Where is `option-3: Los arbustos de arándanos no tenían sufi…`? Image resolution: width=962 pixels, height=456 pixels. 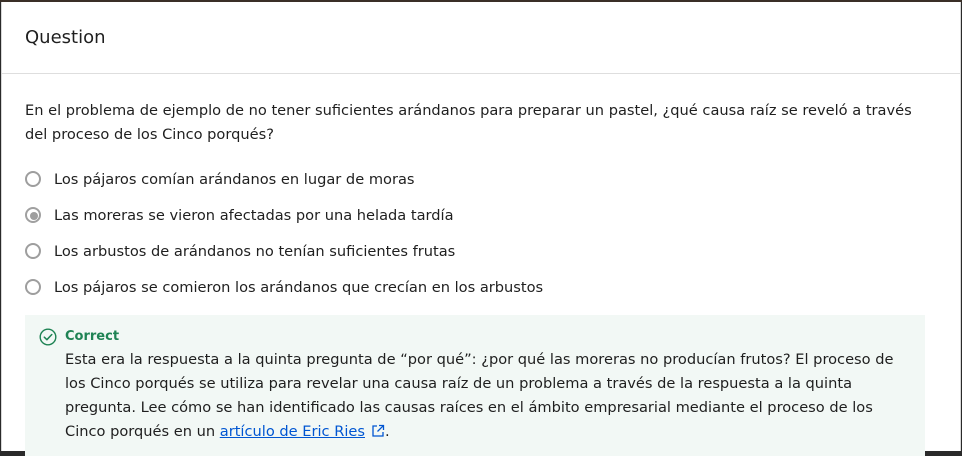 option-3: Los arbustos de arándanos no tenían sufi… is located at coordinates (481, 251).